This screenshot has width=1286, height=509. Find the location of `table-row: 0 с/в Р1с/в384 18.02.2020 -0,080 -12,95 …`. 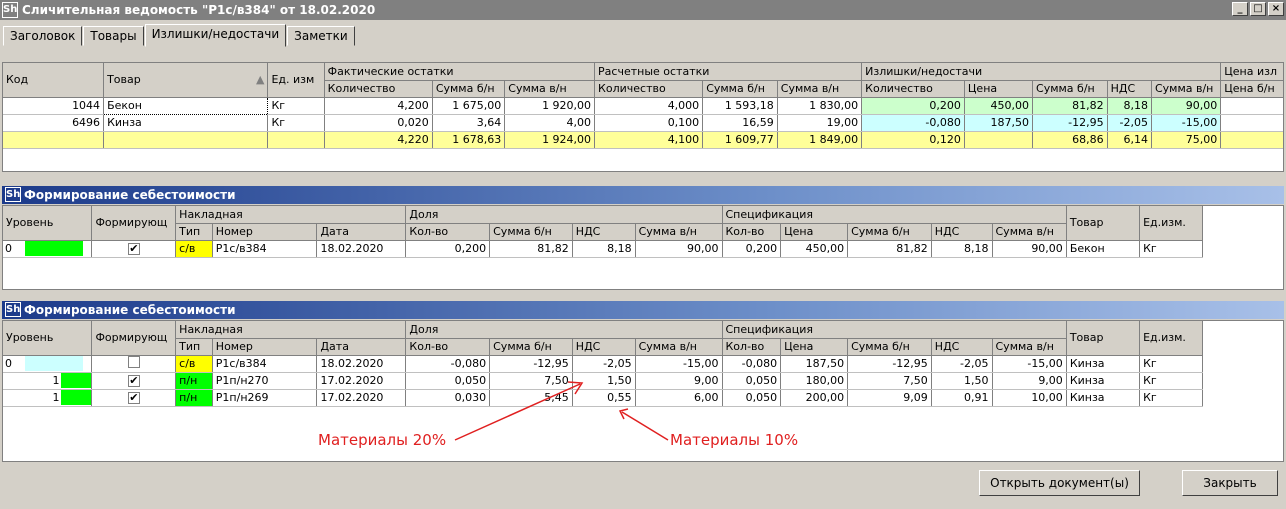

table-row: 0 с/в Р1с/в384 18.02.2020 -0,080 -12,95 … is located at coordinates (603, 364).